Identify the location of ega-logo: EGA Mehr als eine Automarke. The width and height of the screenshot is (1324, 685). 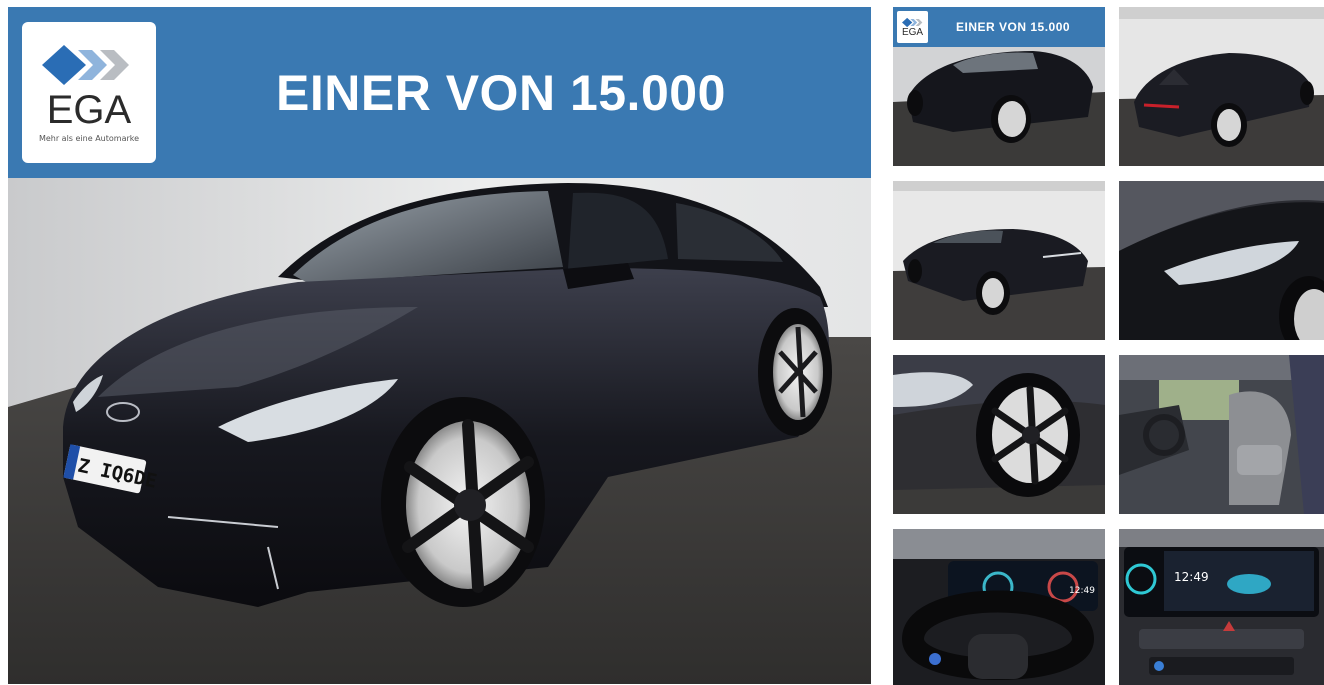
(89, 92).